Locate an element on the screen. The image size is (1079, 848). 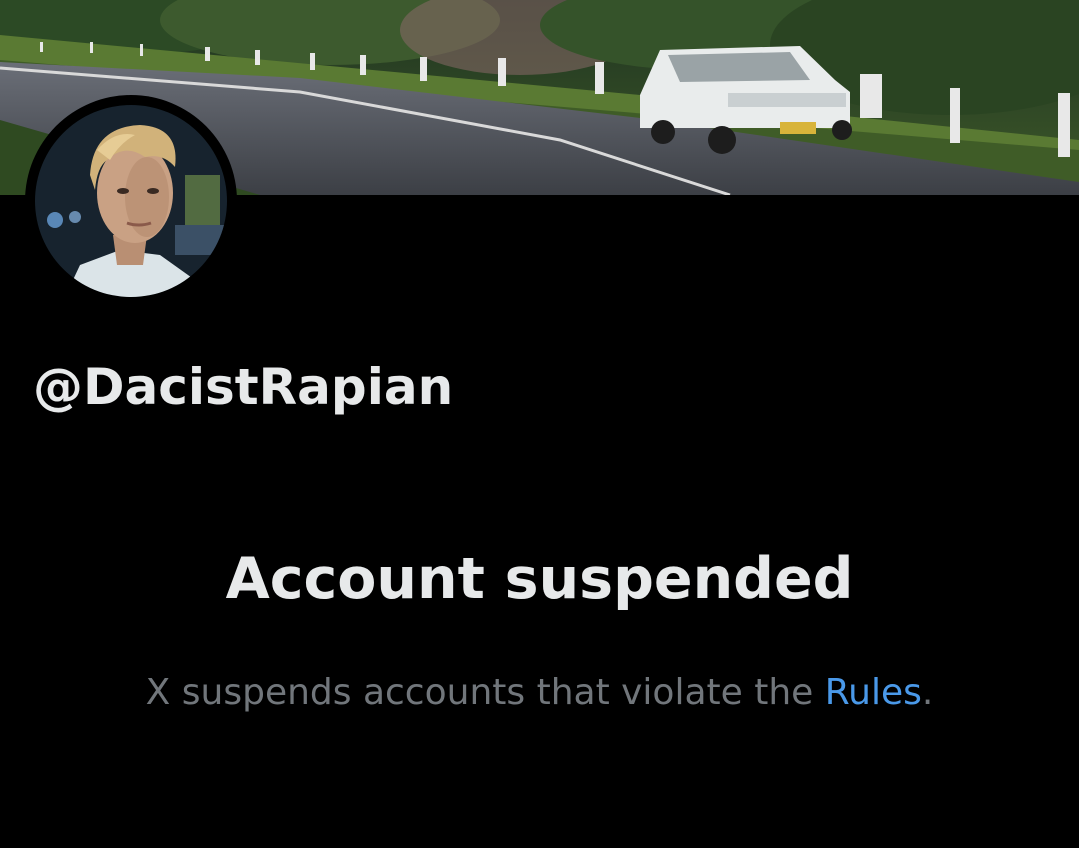
rules-link: Rules is located at coordinates (873, 692).